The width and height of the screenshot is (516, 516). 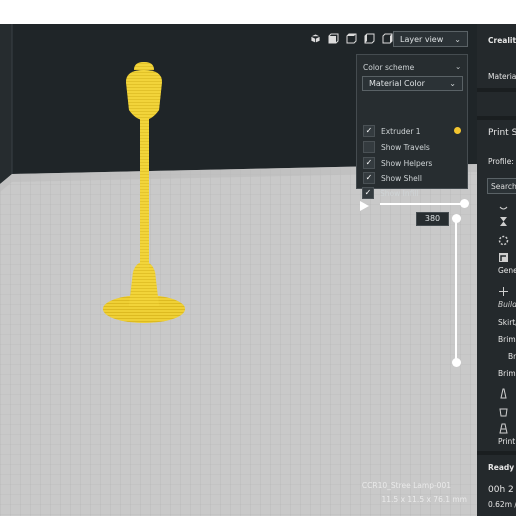 I want to click on cube-right-icon, so click(x=387, y=38).